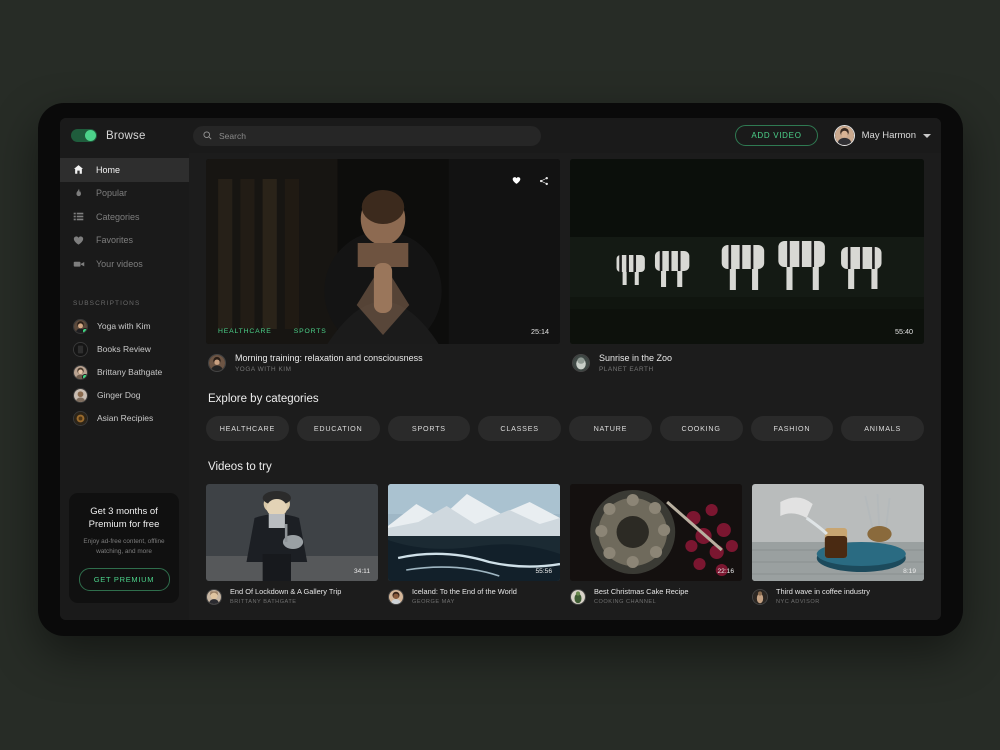  I want to click on get-premium-button: GET PREMIUM, so click(124, 579).